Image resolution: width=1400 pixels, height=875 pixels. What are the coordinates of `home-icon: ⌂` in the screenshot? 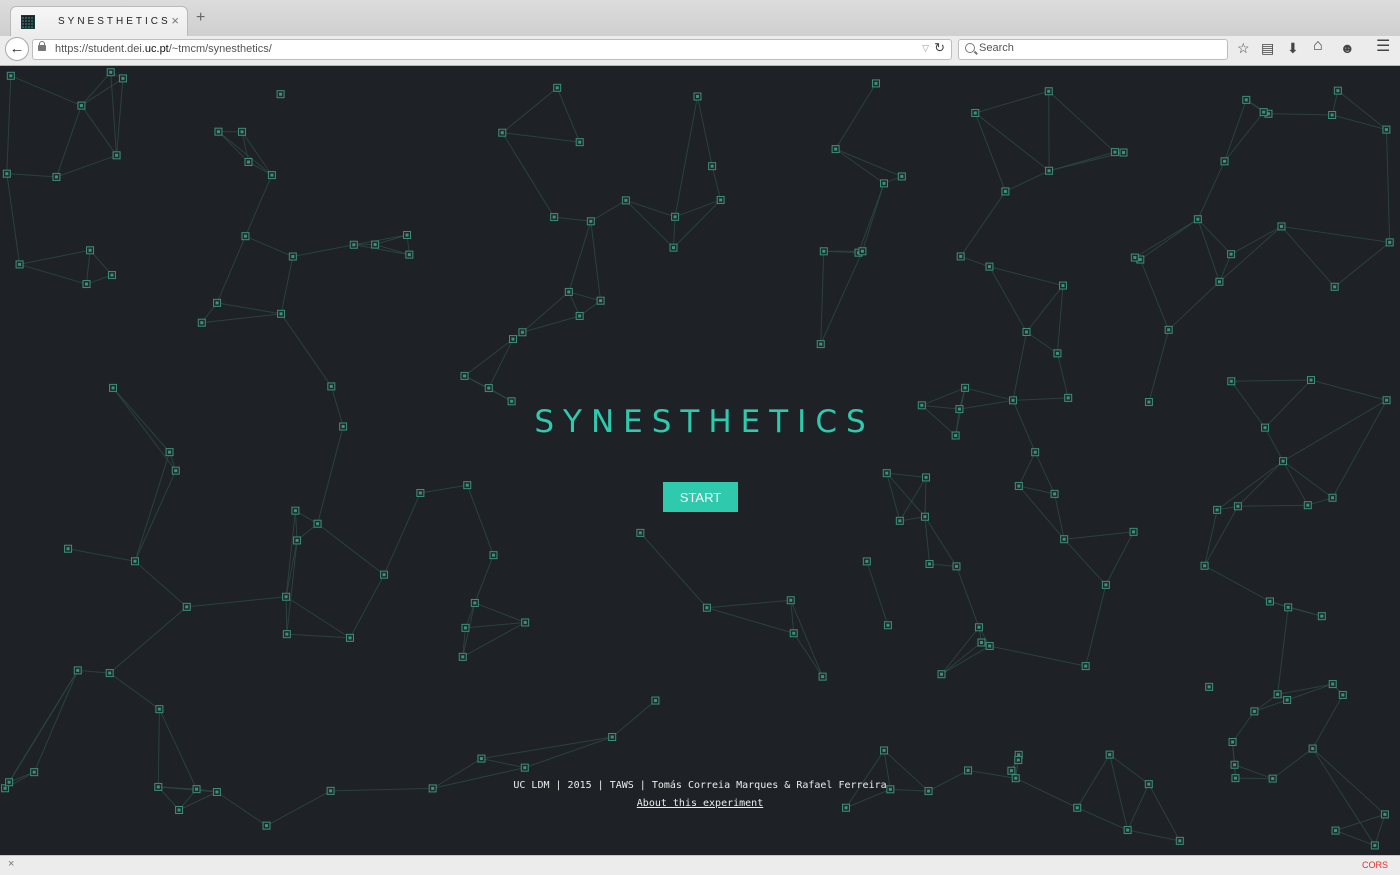 It's located at (1318, 46).